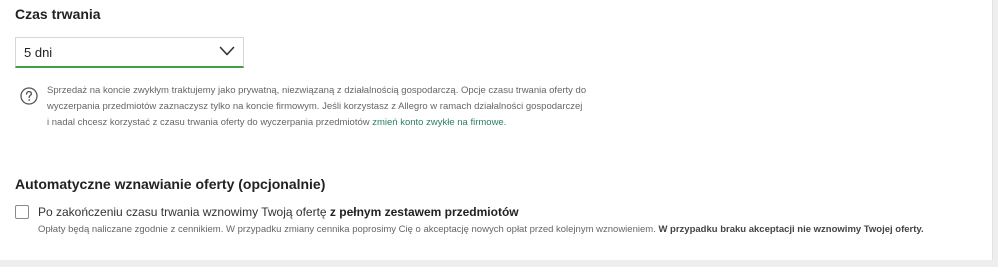  I want to click on duration-section-title: Czas trwania, so click(58, 14).